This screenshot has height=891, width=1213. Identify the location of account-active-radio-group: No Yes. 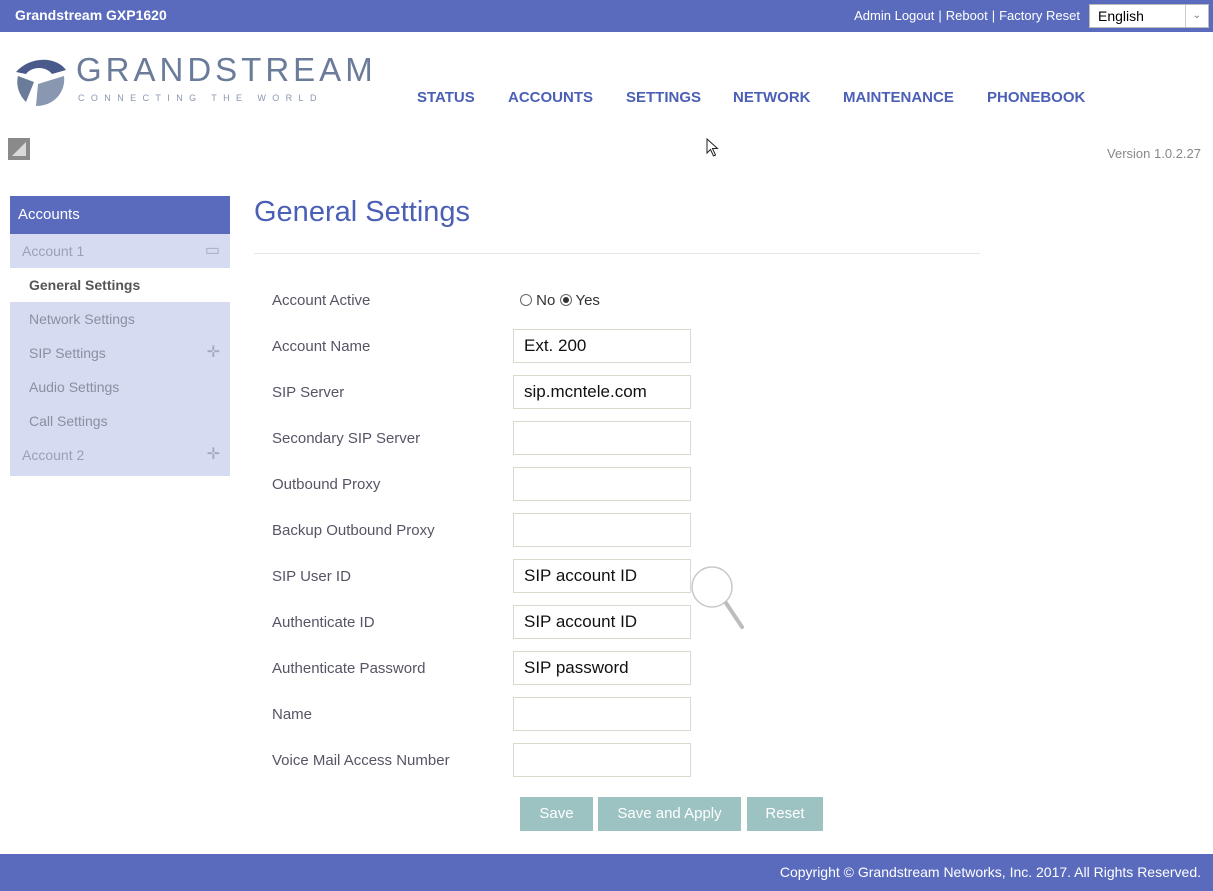
(560, 300).